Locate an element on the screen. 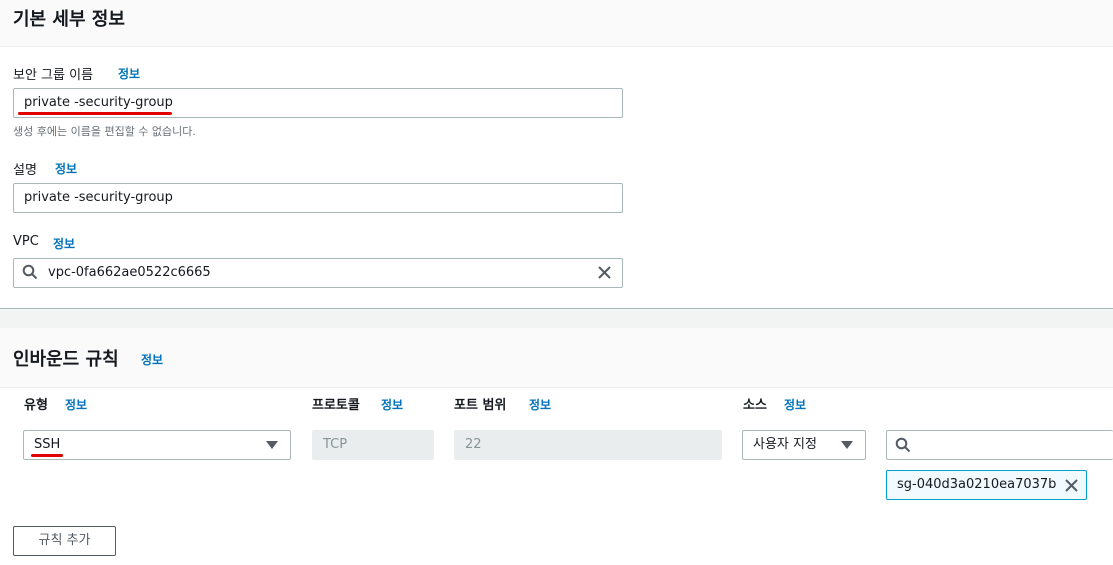 The height and width of the screenshot is (565, 1113). source-search-input is located at coordinates (999, 445).